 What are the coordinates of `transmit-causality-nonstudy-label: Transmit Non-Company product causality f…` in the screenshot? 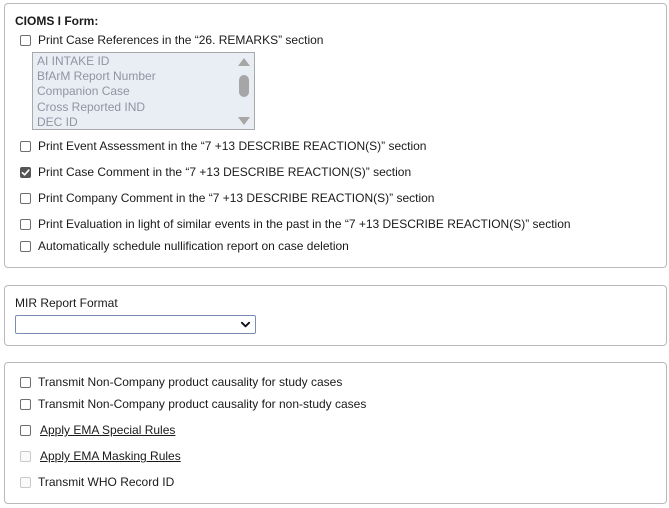 It's located at (202, 404).